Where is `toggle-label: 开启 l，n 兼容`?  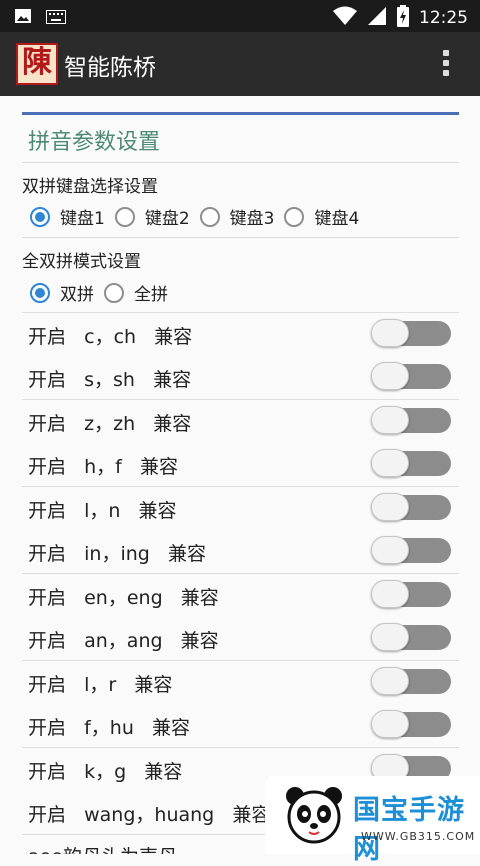
toggle-label: 开启 l，n 兼容 is located at coordinates (102, 511).